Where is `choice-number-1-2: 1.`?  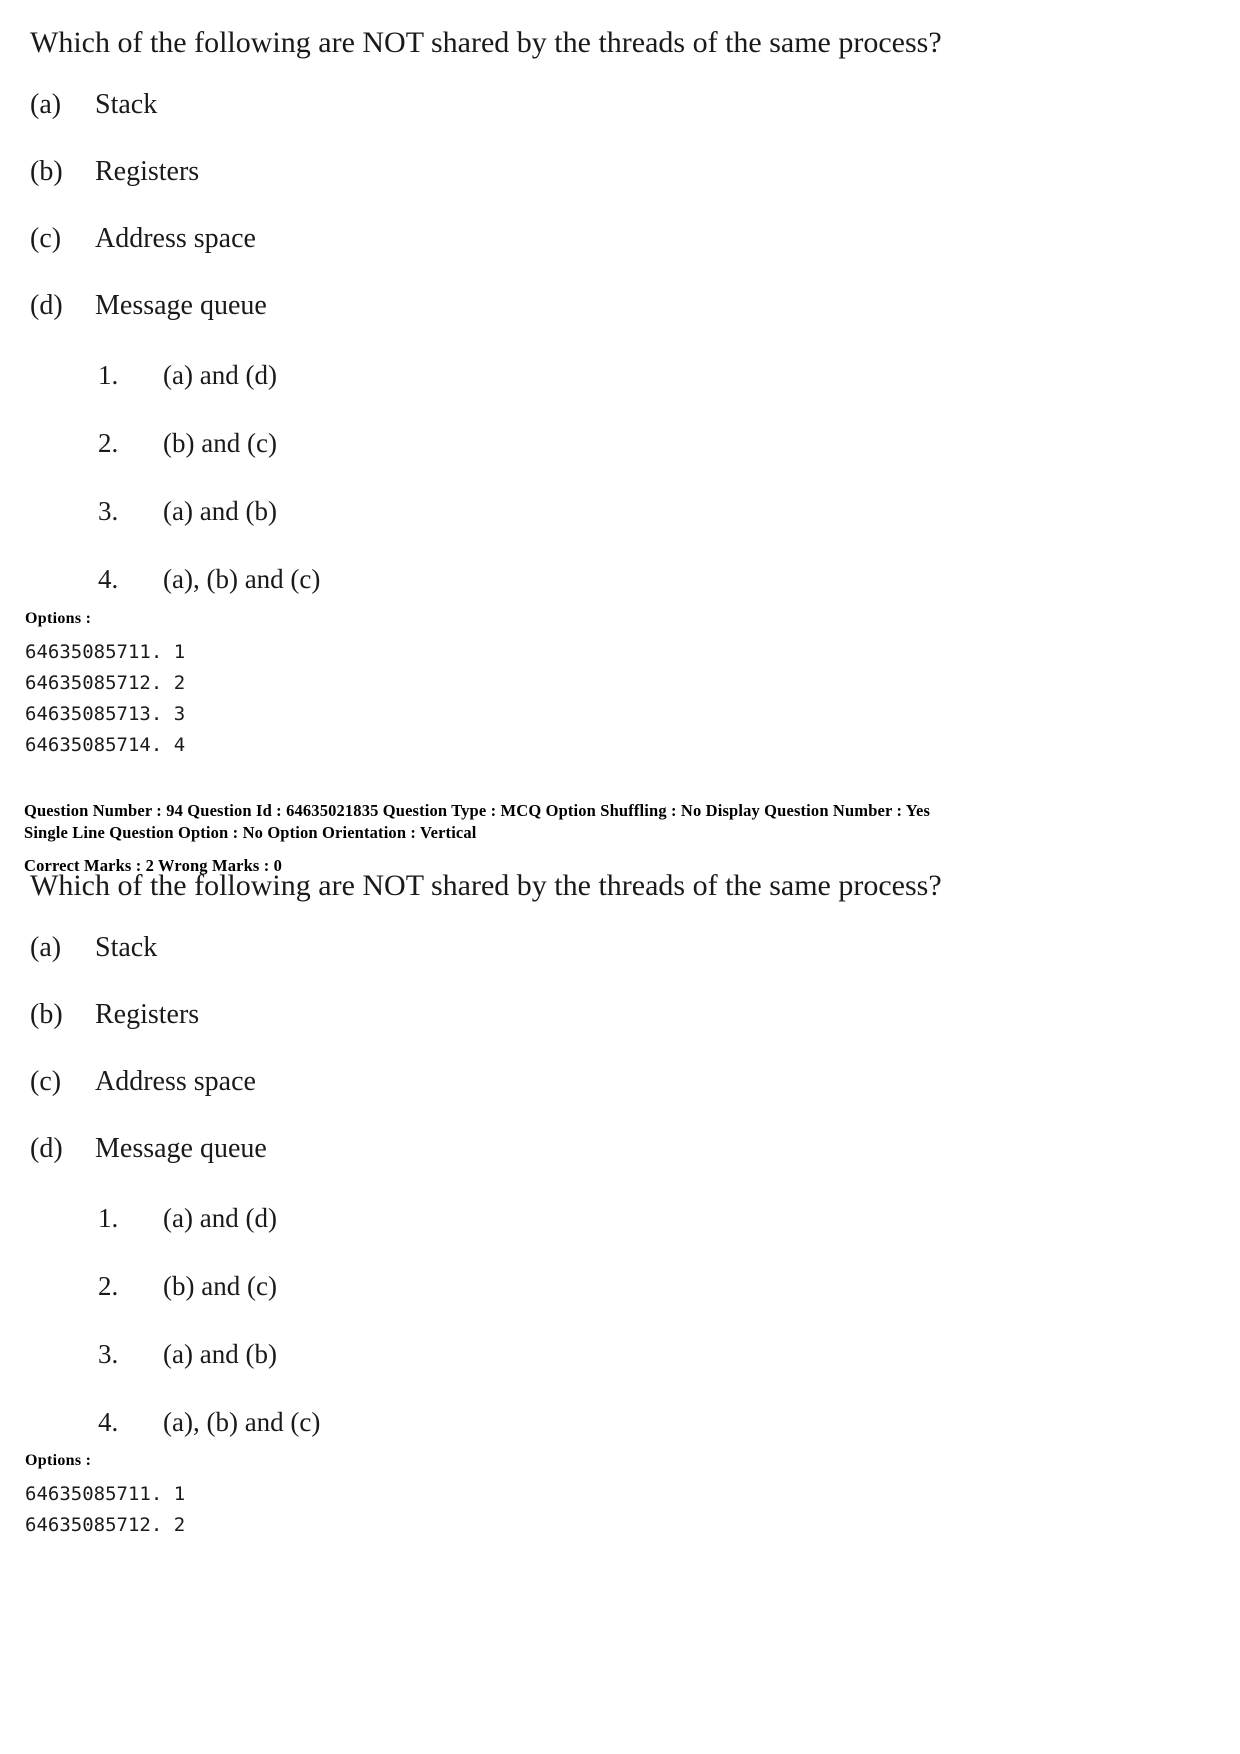 choice-number-1-2: 1. is located at coordinates (108, 1218).